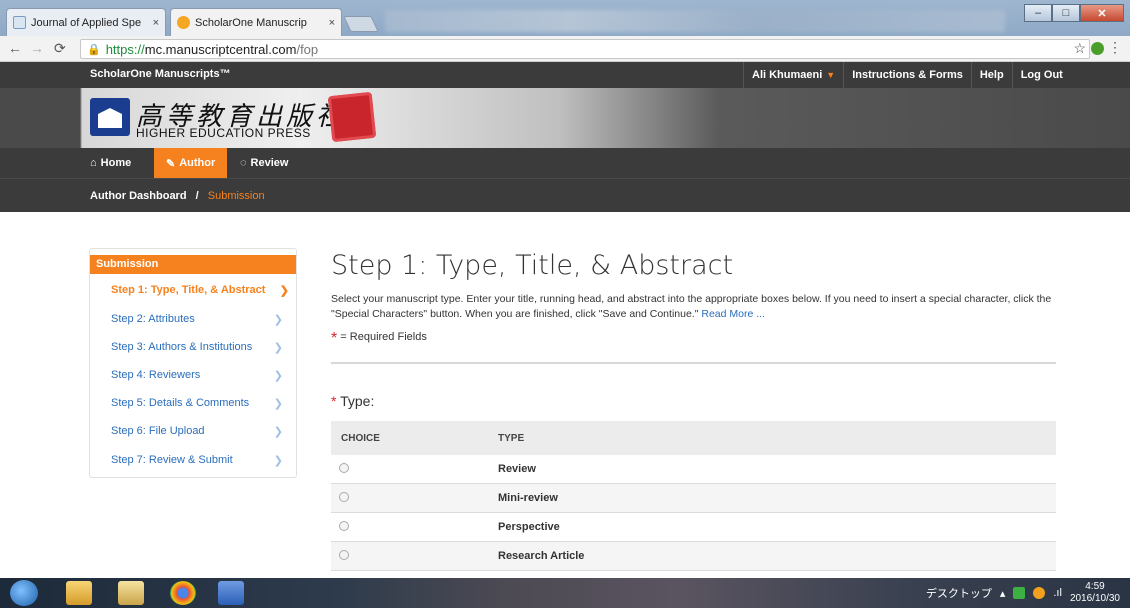  What do you see at coordinates (532, 265) in the screenshot?
I see `page-title: Step 1: Type, Title, & Abstract` at bounding box center [532, 265].